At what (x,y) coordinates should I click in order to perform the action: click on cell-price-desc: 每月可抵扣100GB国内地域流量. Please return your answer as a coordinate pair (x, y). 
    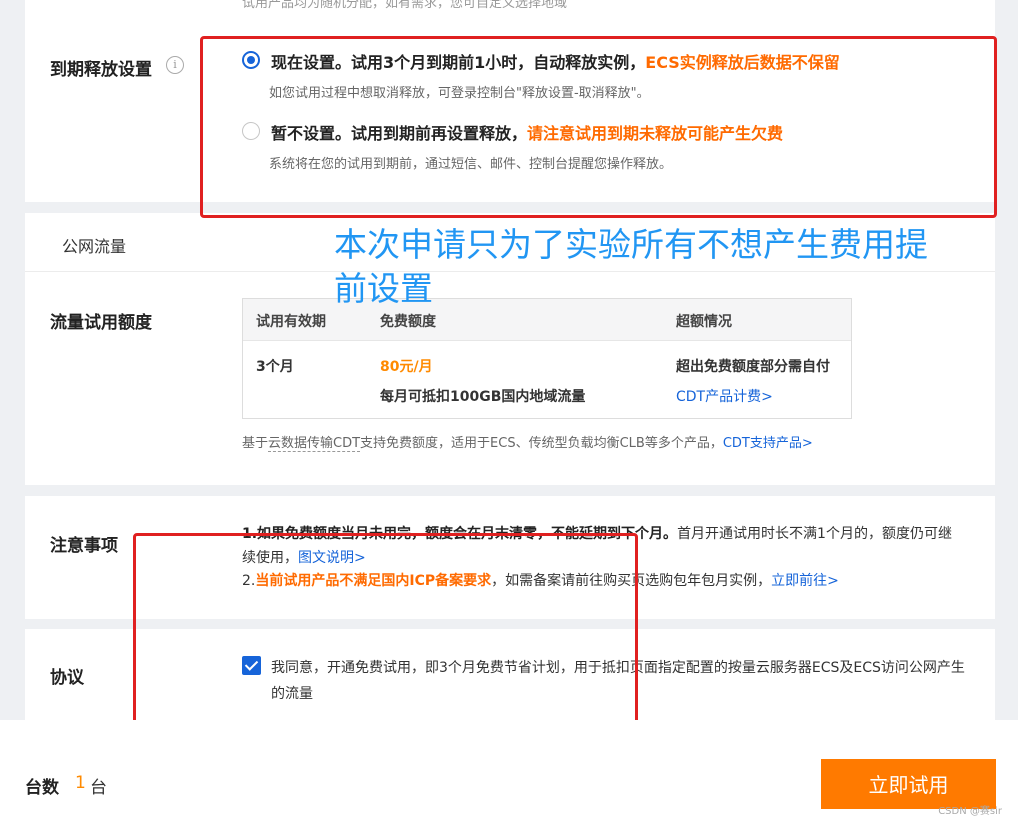
    Looking at the image, I should click on (483, 397).